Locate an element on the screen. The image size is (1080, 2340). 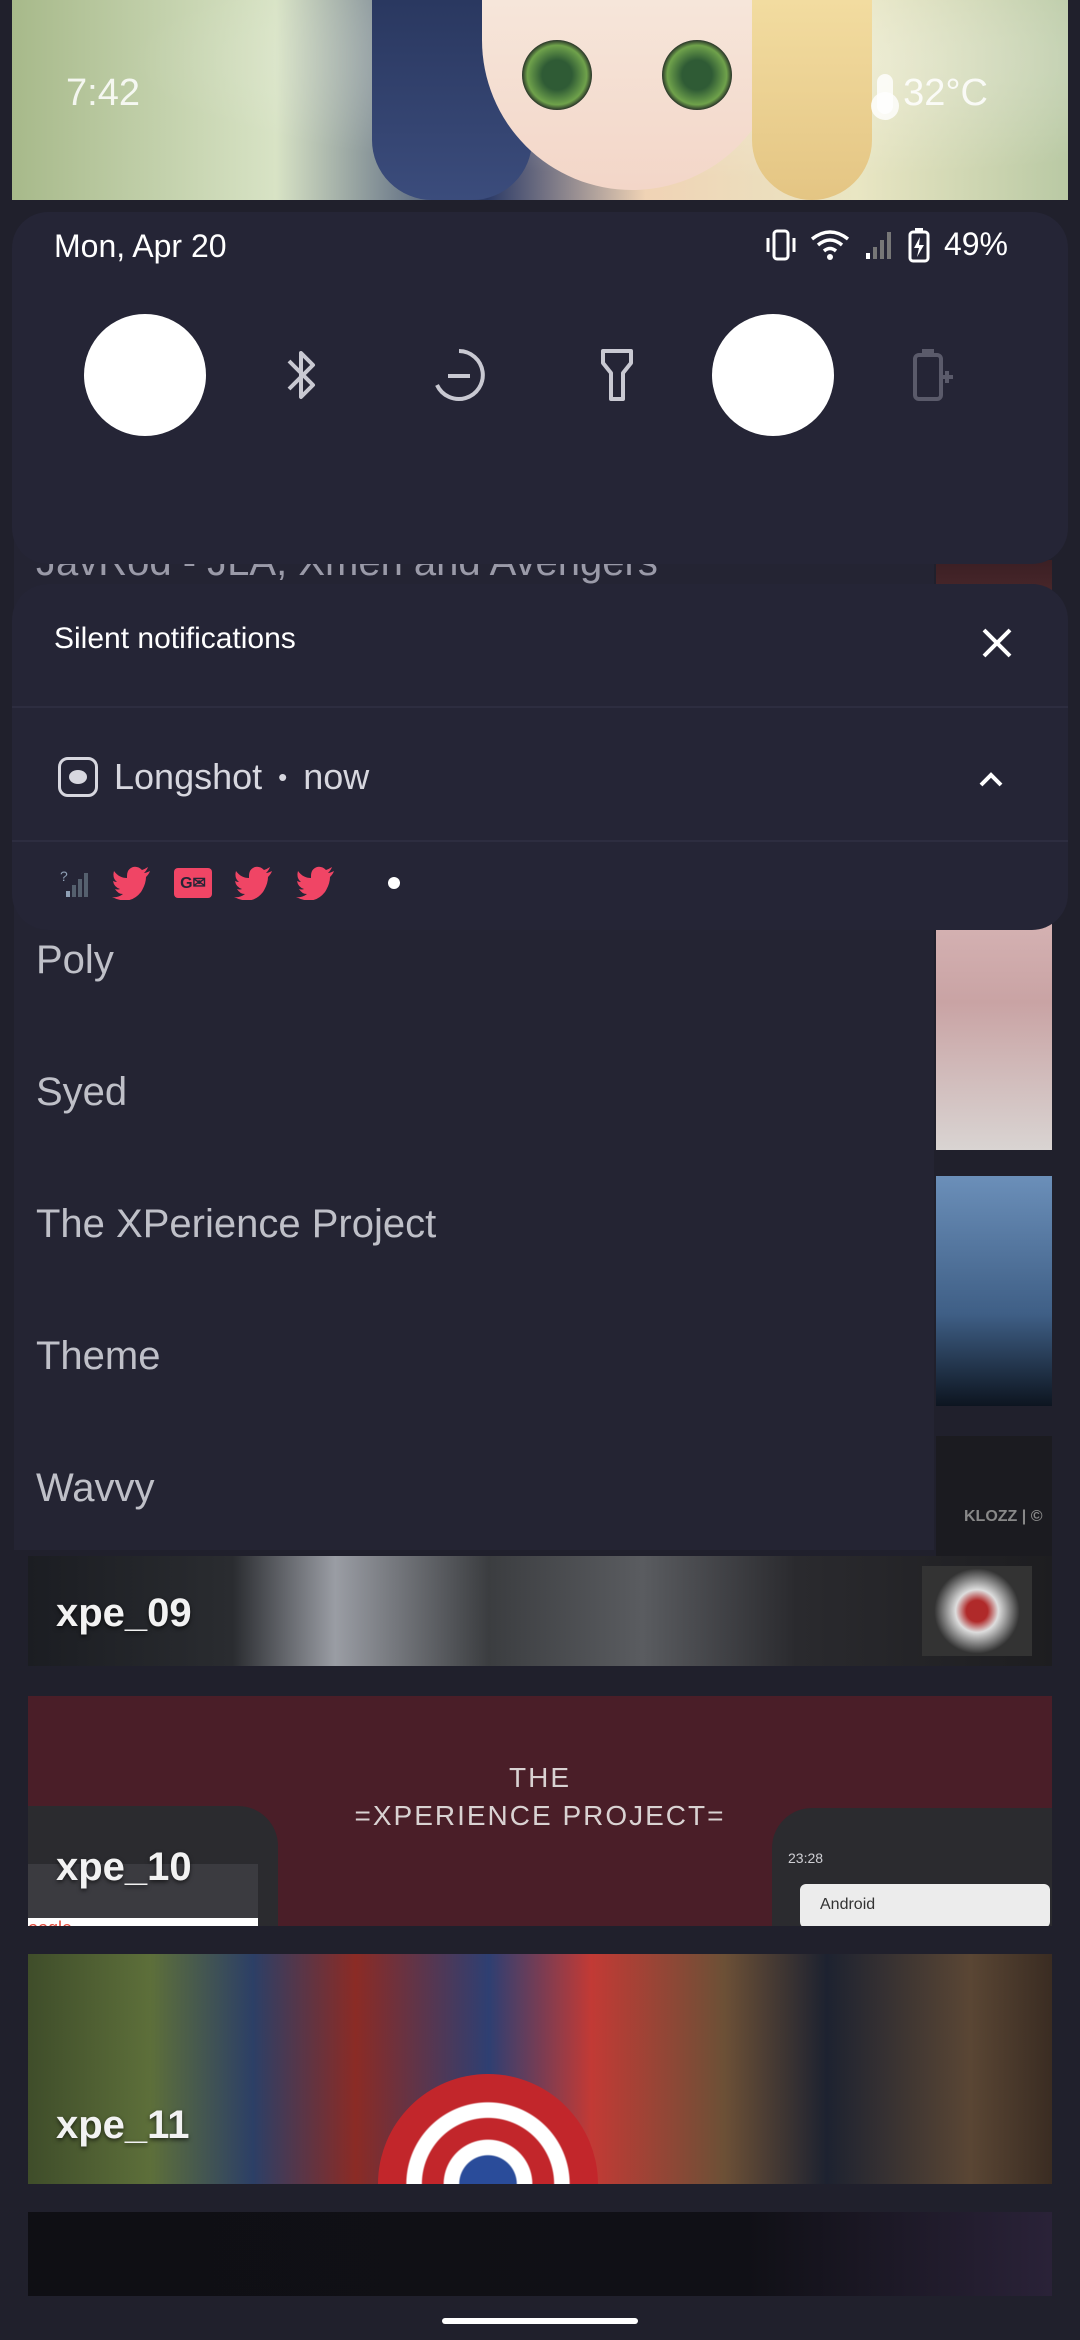
wallpaper-banner is located at coordinates (540, 2254).